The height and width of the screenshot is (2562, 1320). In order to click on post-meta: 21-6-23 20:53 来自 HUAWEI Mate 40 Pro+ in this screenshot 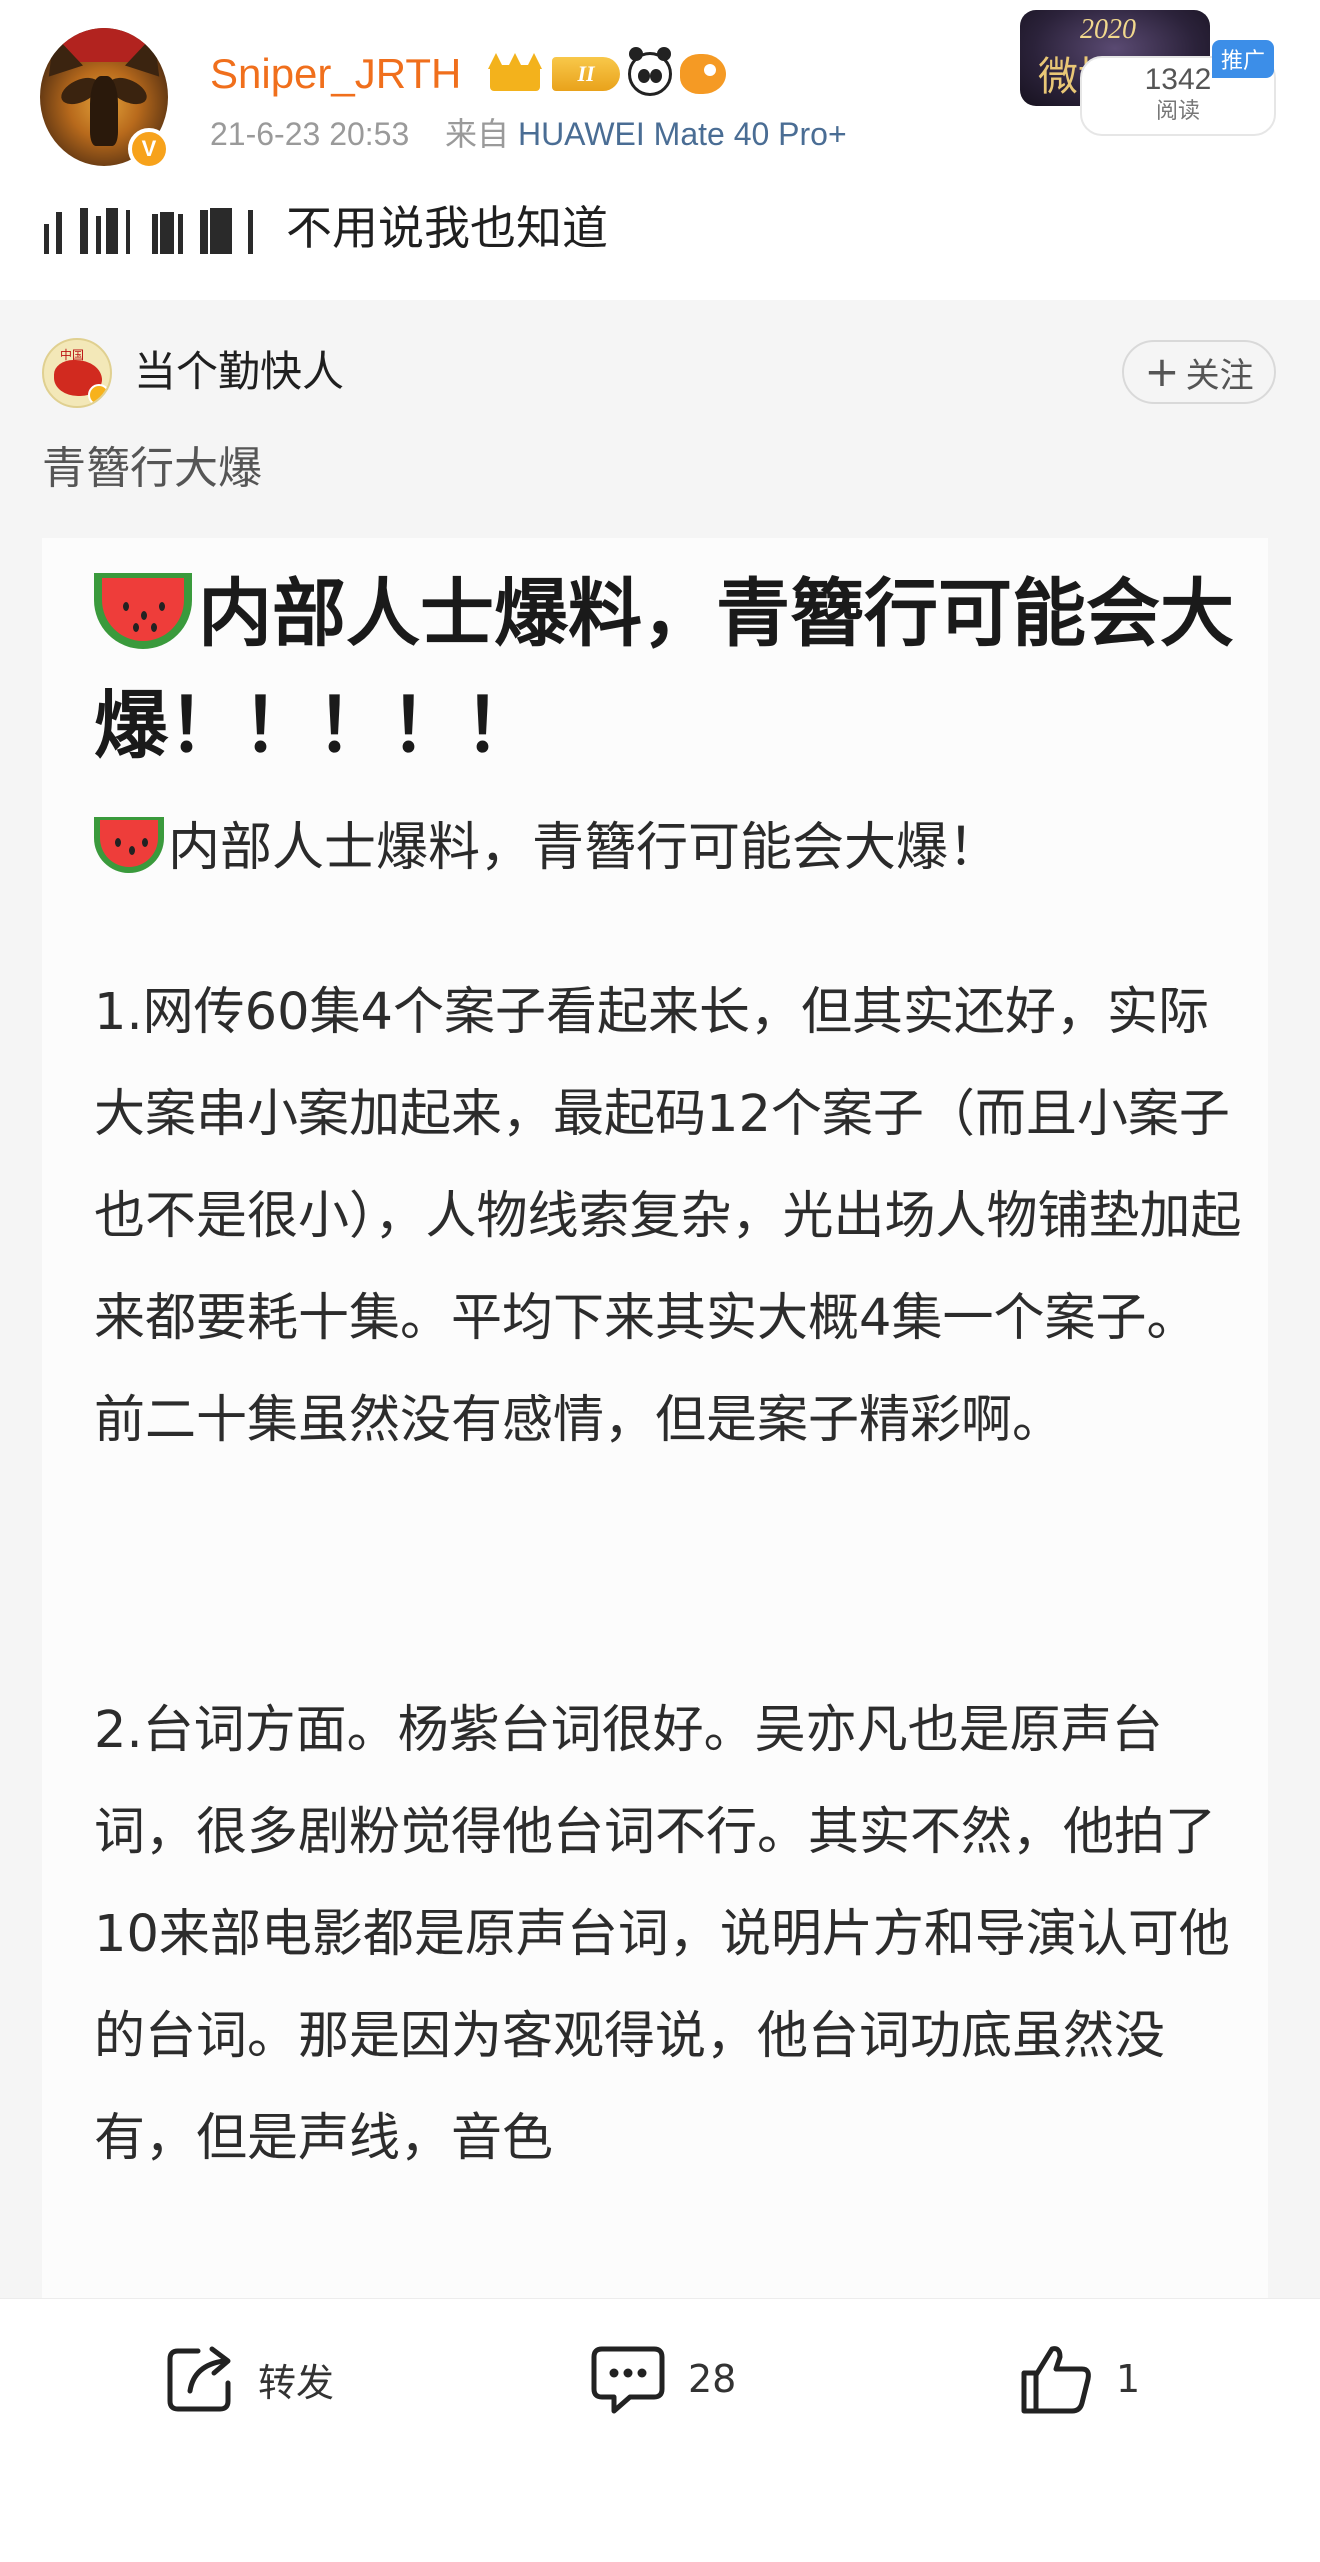, I will do `click(528, 134)`.